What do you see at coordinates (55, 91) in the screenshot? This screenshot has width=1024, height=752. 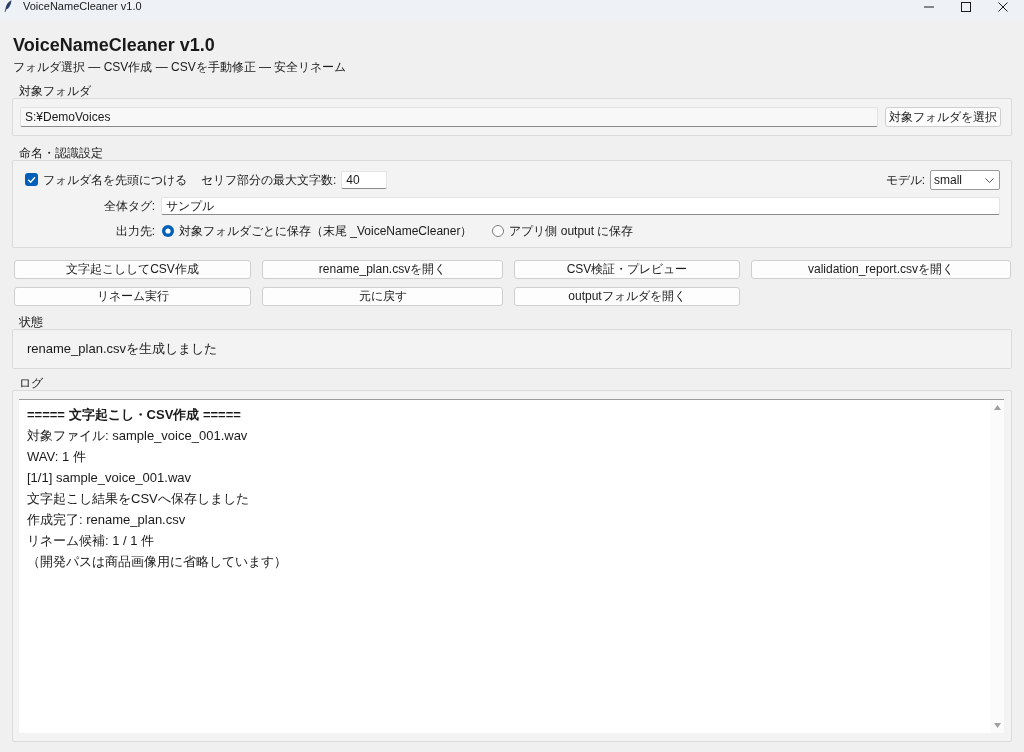 I see `group-label: 対象フォルダ` at bounding box center [55, 91].